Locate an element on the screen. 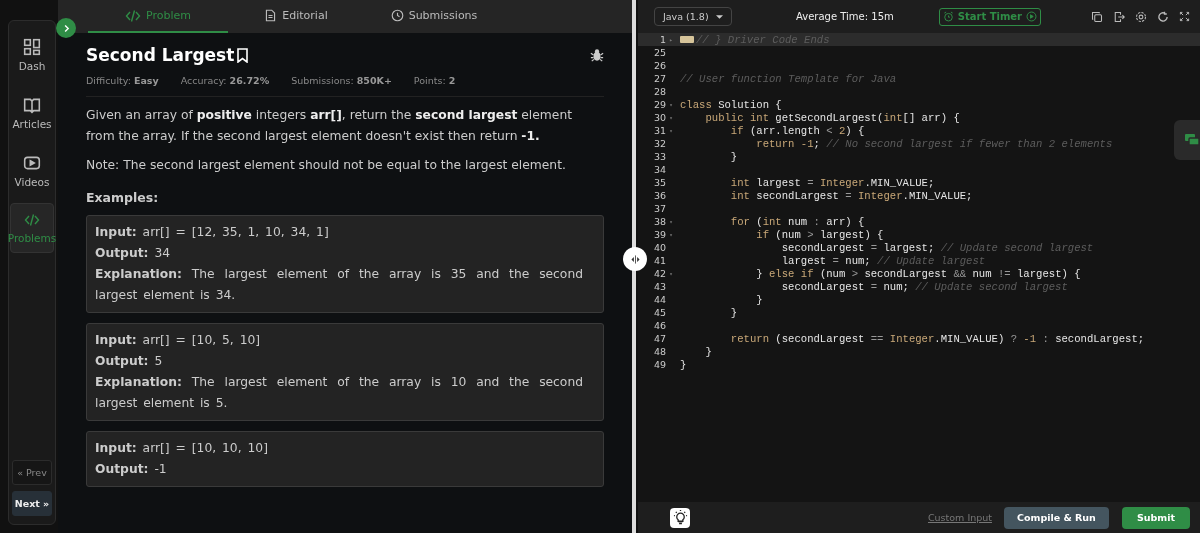 The height and width of the screenshot is (533, 1200). line-number: 41 is located at coordinates (659, 260).